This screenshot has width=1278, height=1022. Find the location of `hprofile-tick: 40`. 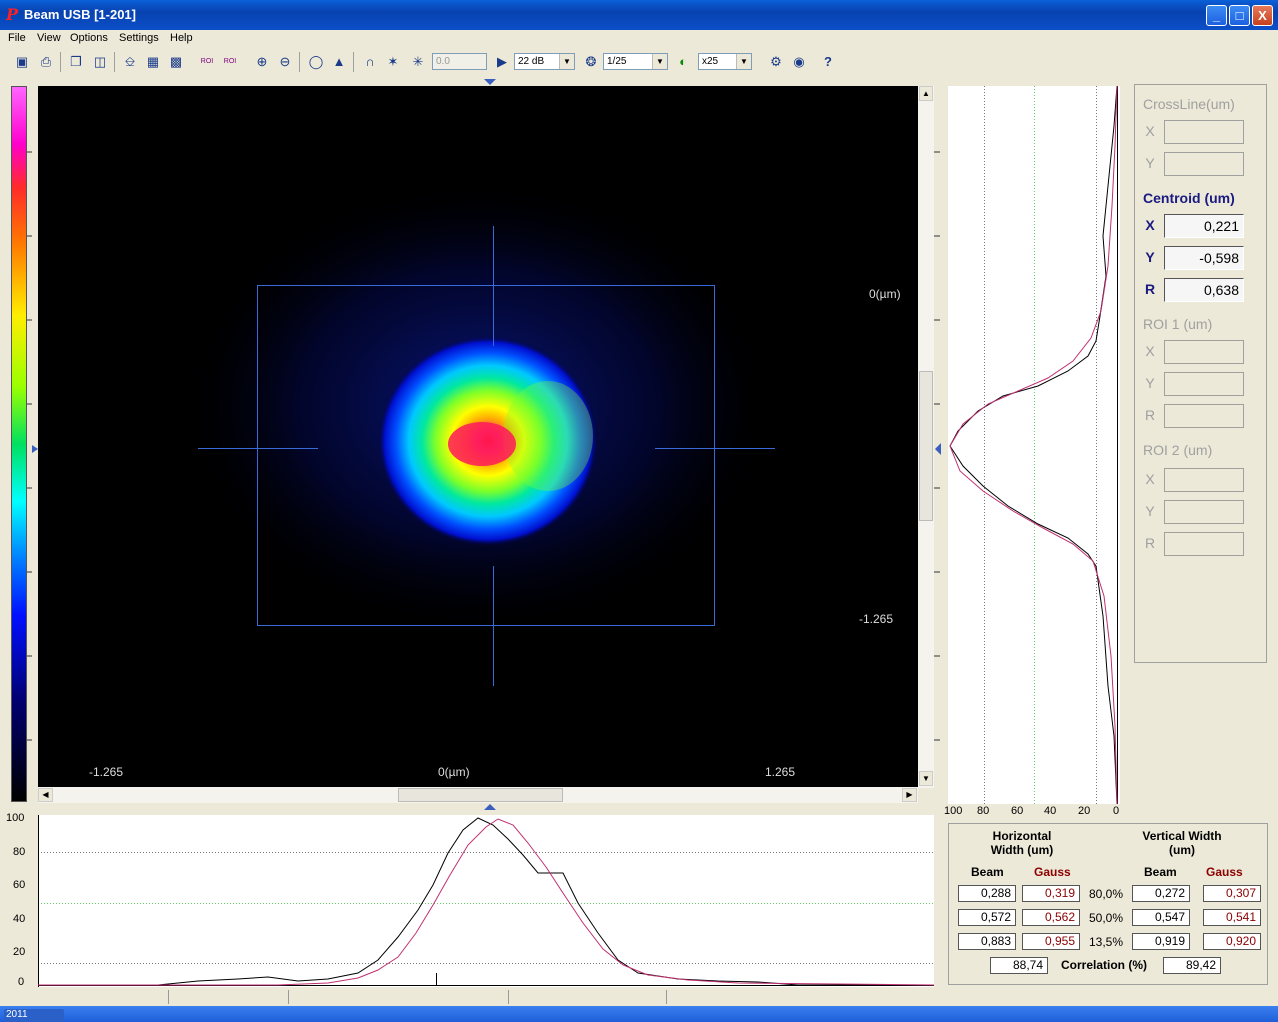

hprofile-tick: 40 is located at coordinates (19, 919).